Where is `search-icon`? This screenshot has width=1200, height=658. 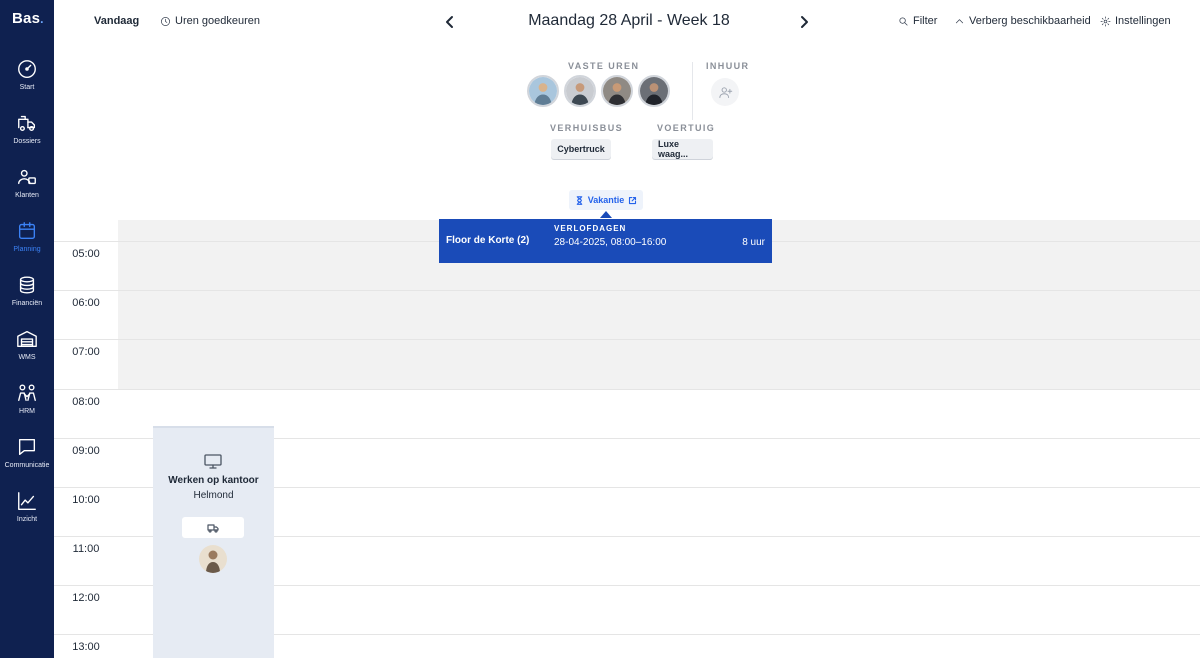
search-icon is located at coordinates (903, 21).